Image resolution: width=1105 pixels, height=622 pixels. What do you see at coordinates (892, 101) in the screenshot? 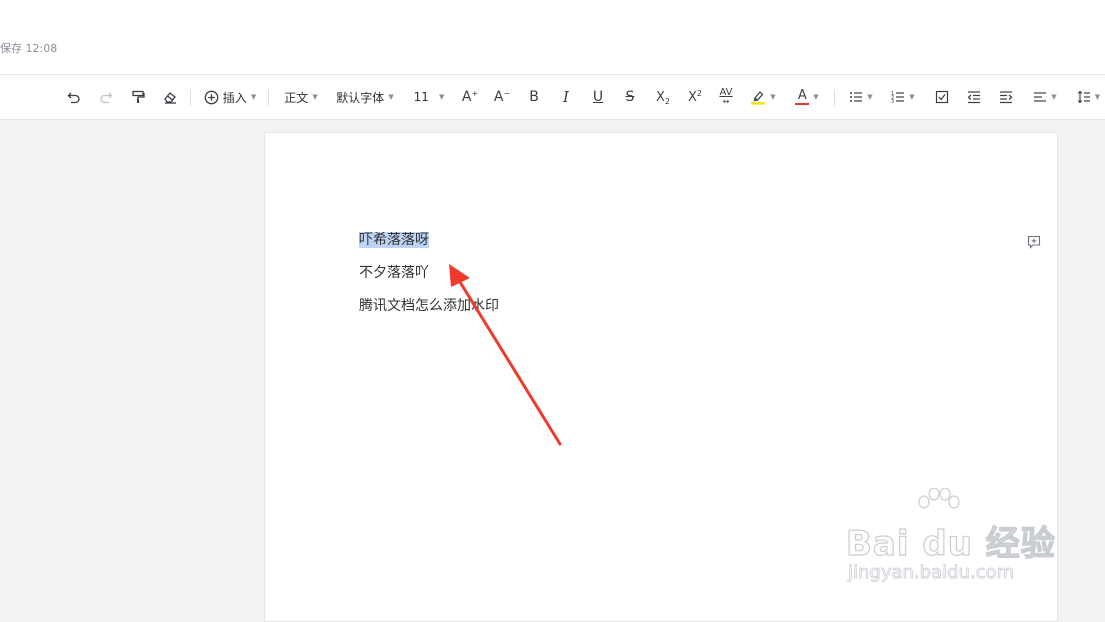
I see `svg-text: 3` at bounding box center [892, 101].